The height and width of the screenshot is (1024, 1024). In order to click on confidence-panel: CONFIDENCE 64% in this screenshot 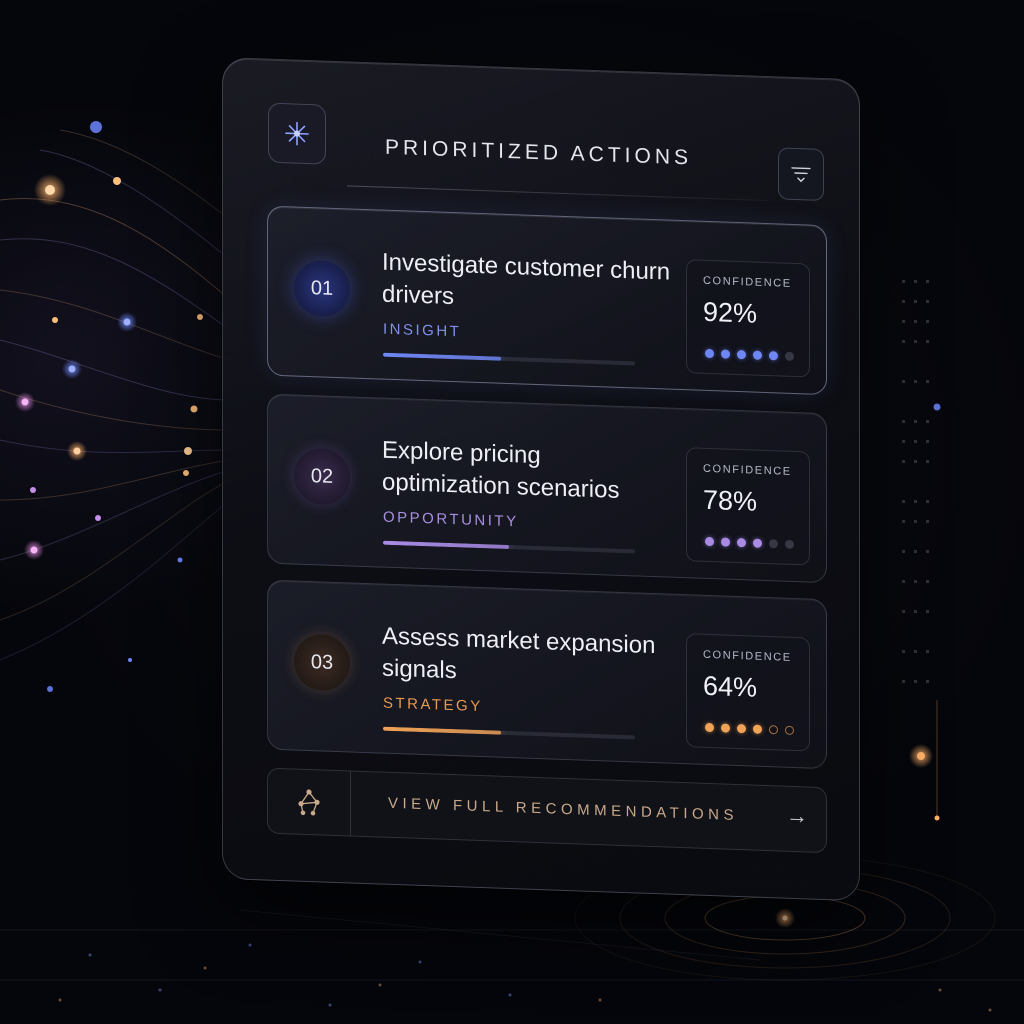, I will do `click(748, 692)`.